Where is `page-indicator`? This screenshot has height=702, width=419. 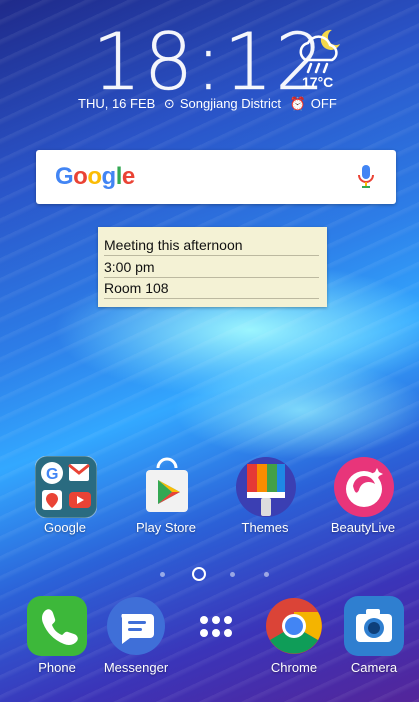
page-indicator is located at coordinates (209, 575).